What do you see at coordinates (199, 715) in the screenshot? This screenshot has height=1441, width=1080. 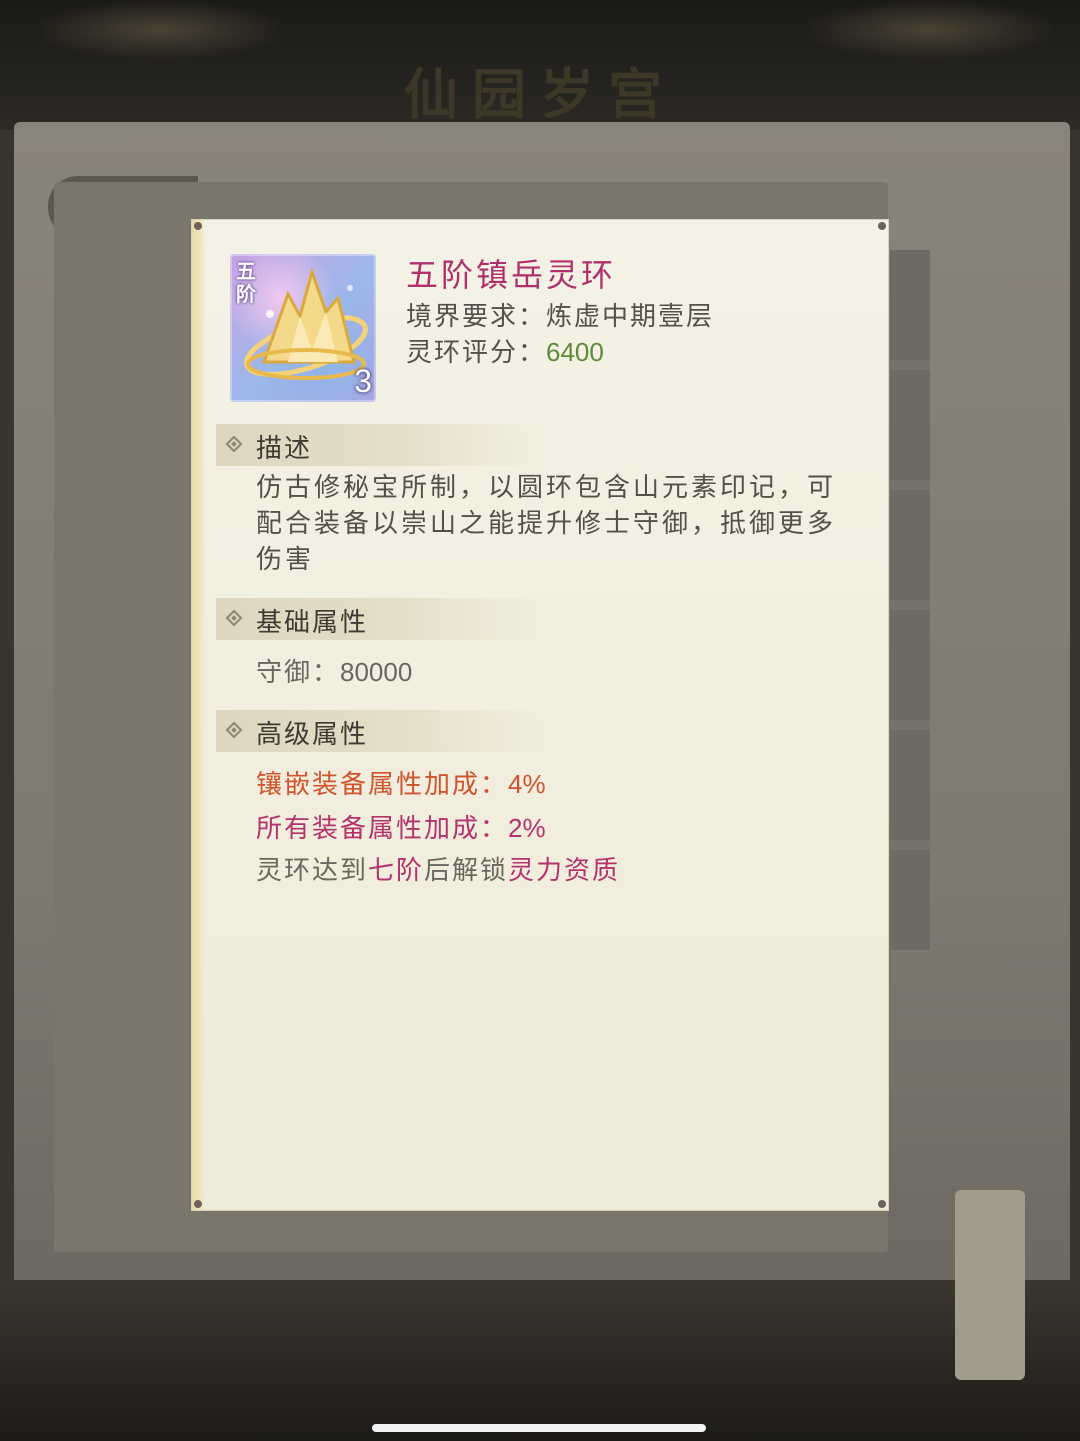 I see `card-edge-decoration` at bounding box center [199, 715].